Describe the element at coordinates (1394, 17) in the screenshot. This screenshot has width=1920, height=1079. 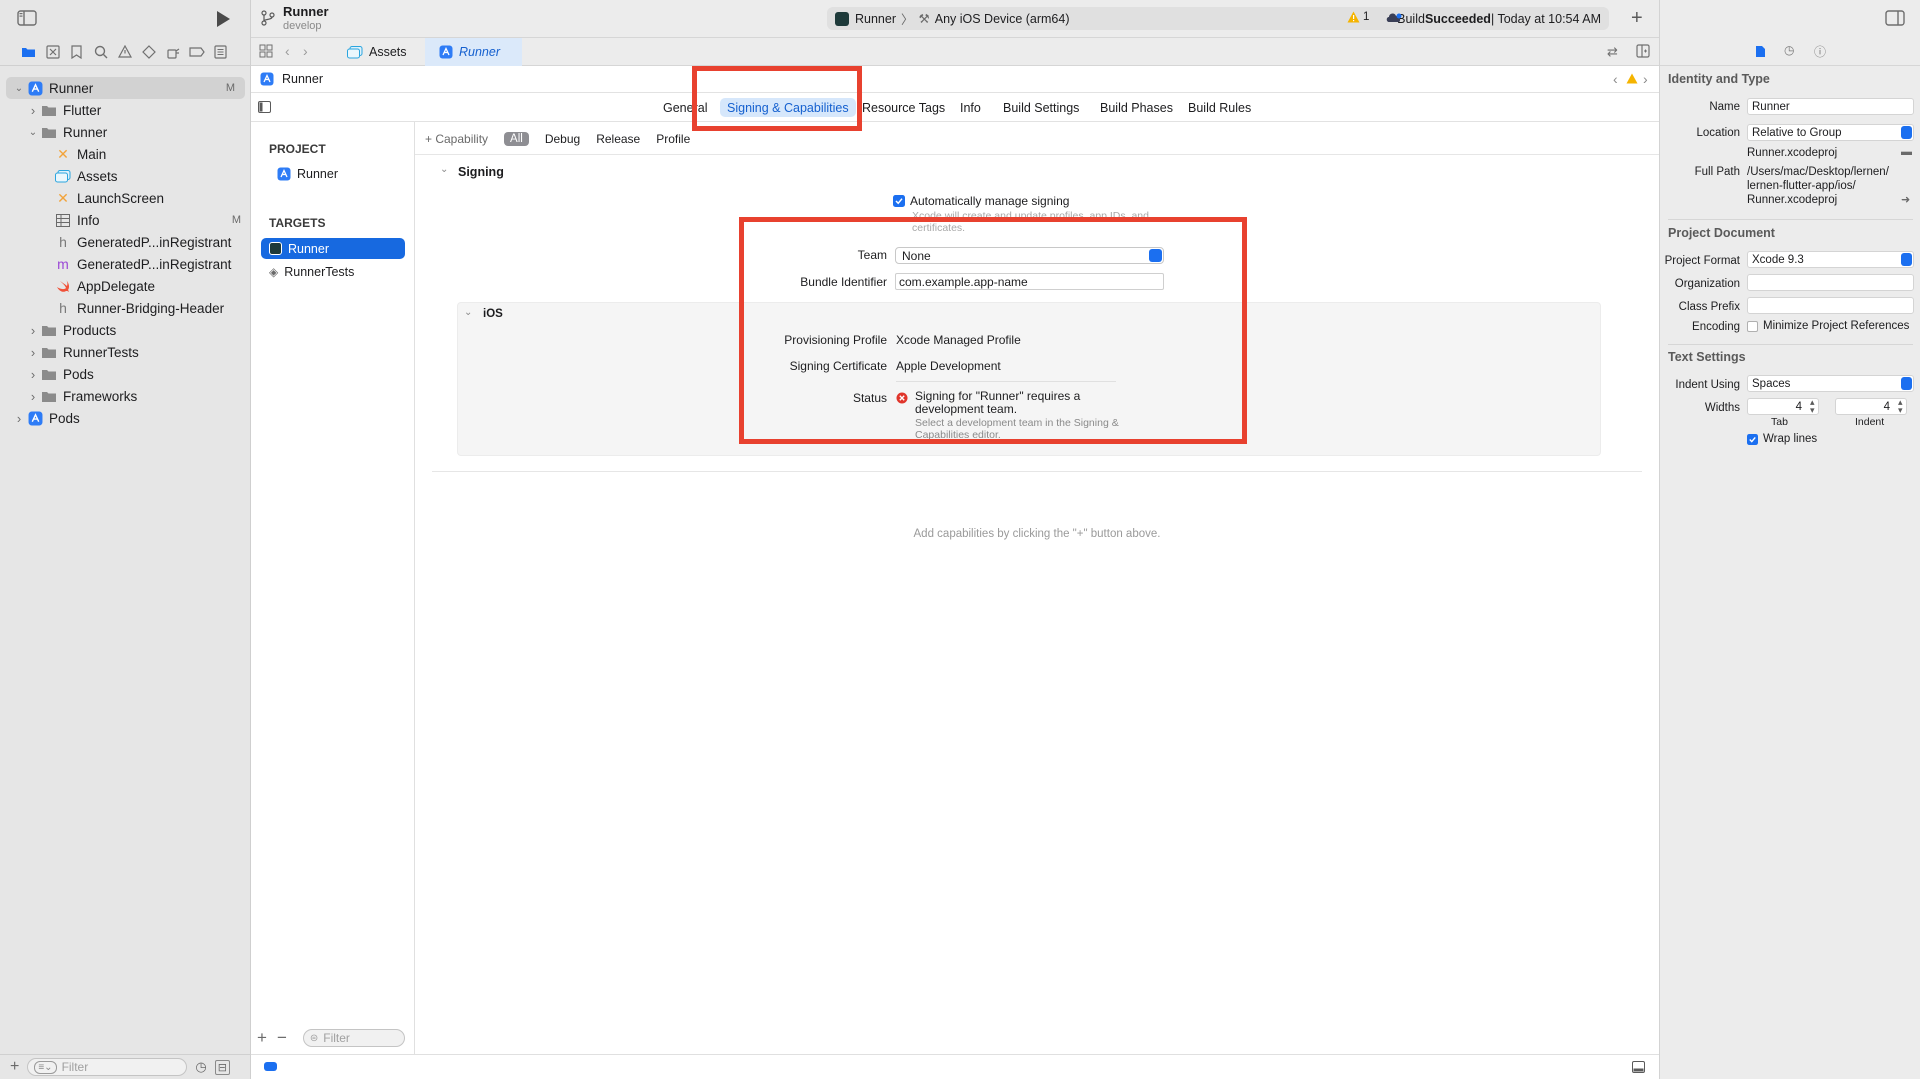
I see `cloud-icon` at that location.